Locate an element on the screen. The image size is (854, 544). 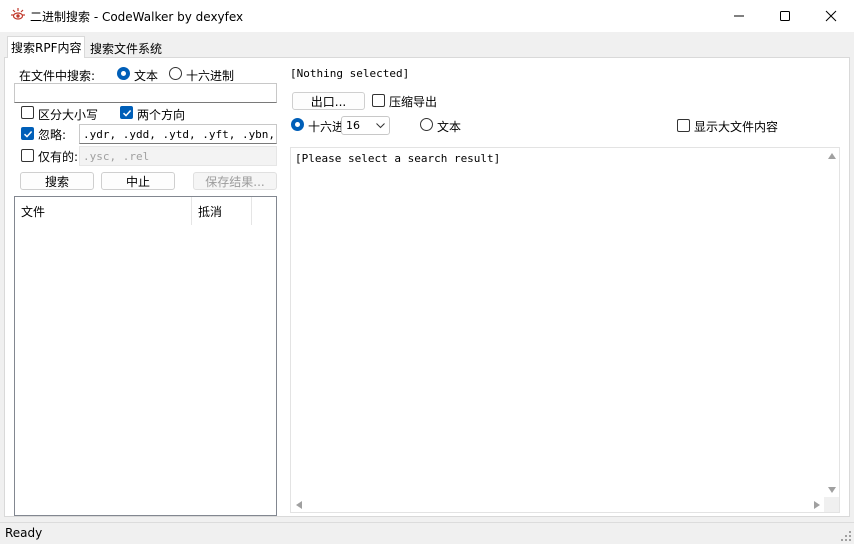
compress-export-label: 压缩导出 is located at coordinates (413, 102).